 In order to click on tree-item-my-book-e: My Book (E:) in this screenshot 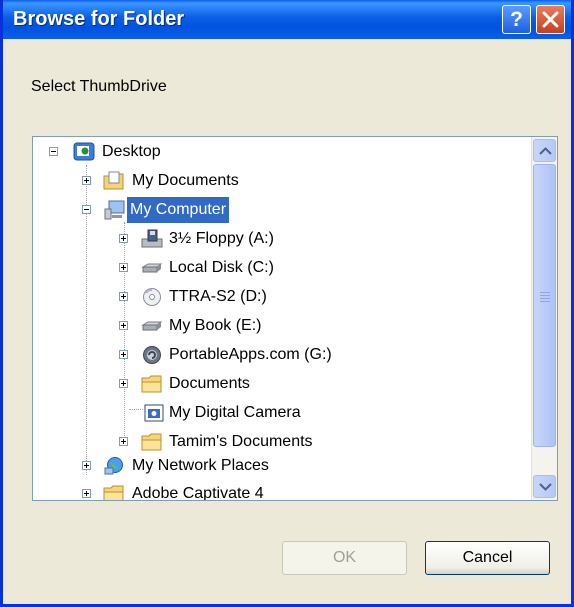, I will do `click(283, 326)`.